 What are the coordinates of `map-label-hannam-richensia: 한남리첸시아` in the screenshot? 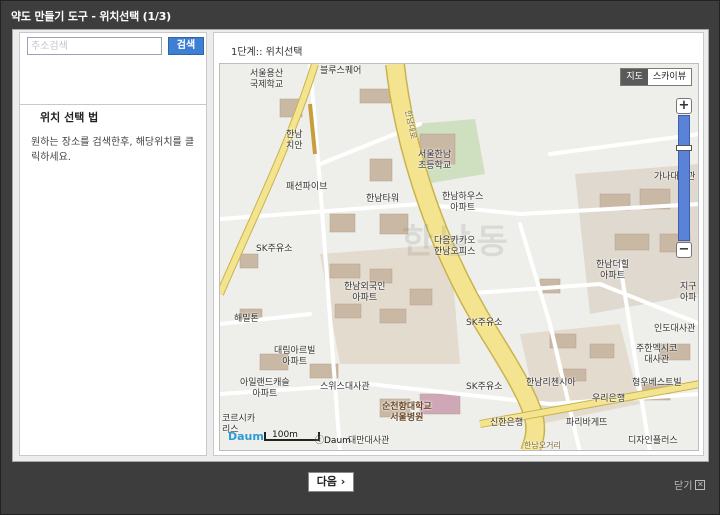 It's located at (551, 383).